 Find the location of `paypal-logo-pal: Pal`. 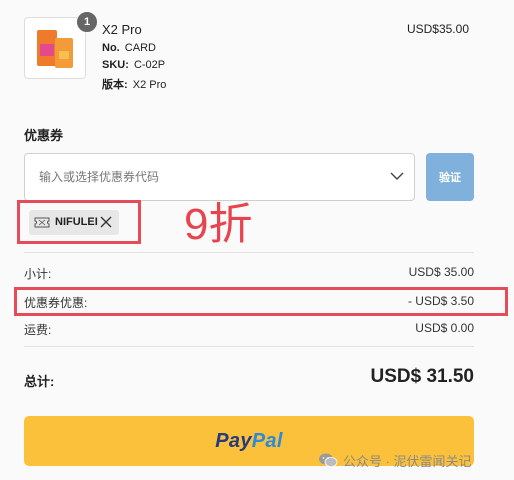

paypal-logo-pal: Pal is located at coordinates (267, 440).